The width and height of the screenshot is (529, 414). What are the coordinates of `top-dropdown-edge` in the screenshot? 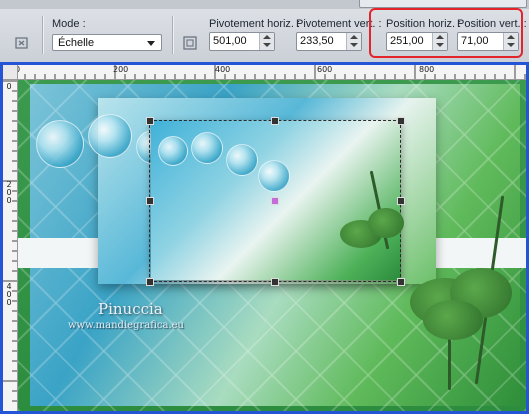 It's located at (443, 4).